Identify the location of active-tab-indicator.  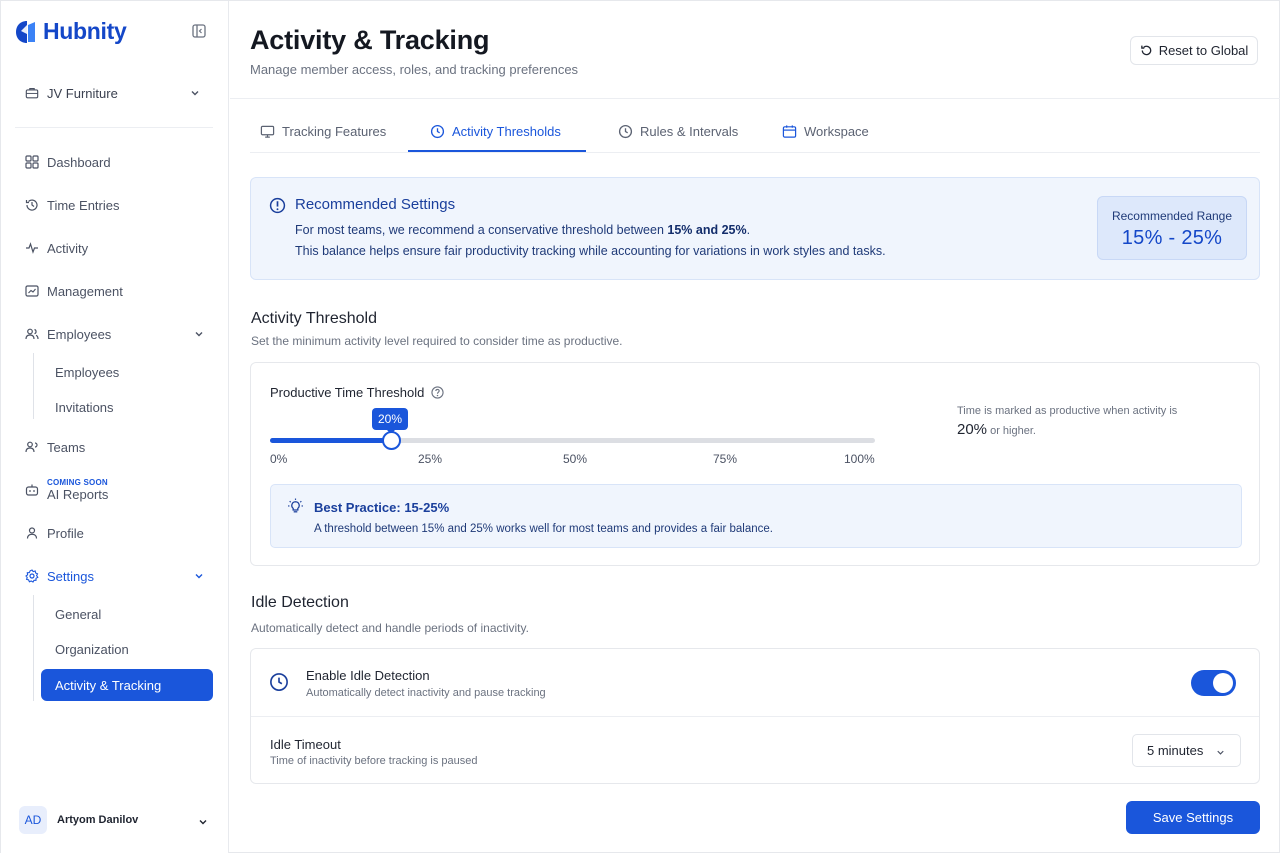
(497, 151).